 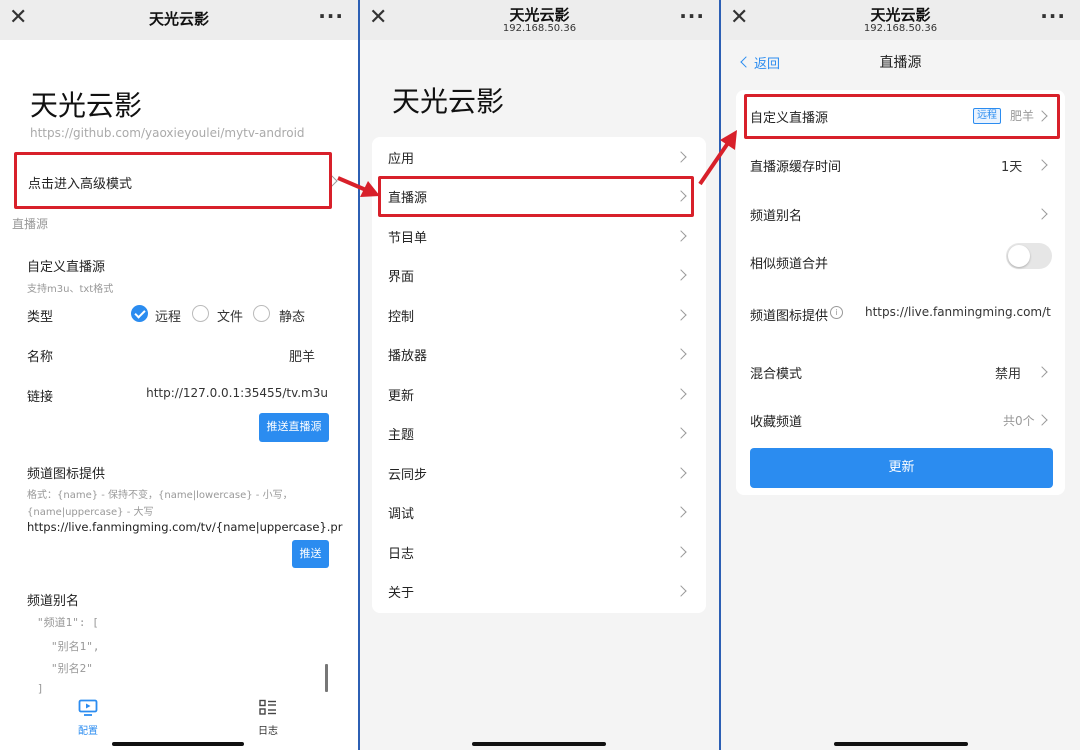 I want to click on annotation-arrows, so click(x=537, y=163).